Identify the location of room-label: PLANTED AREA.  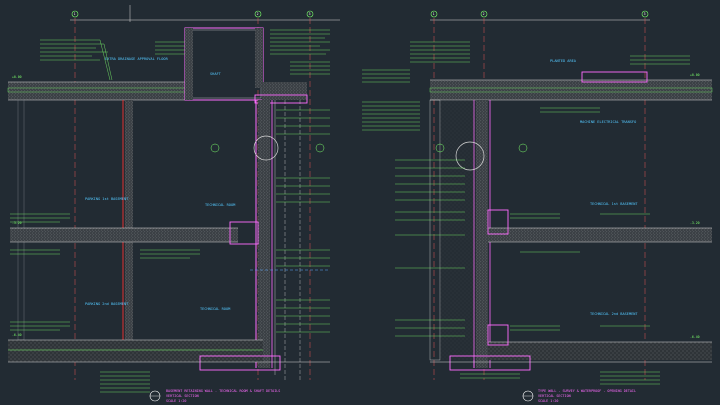
(563, 61).